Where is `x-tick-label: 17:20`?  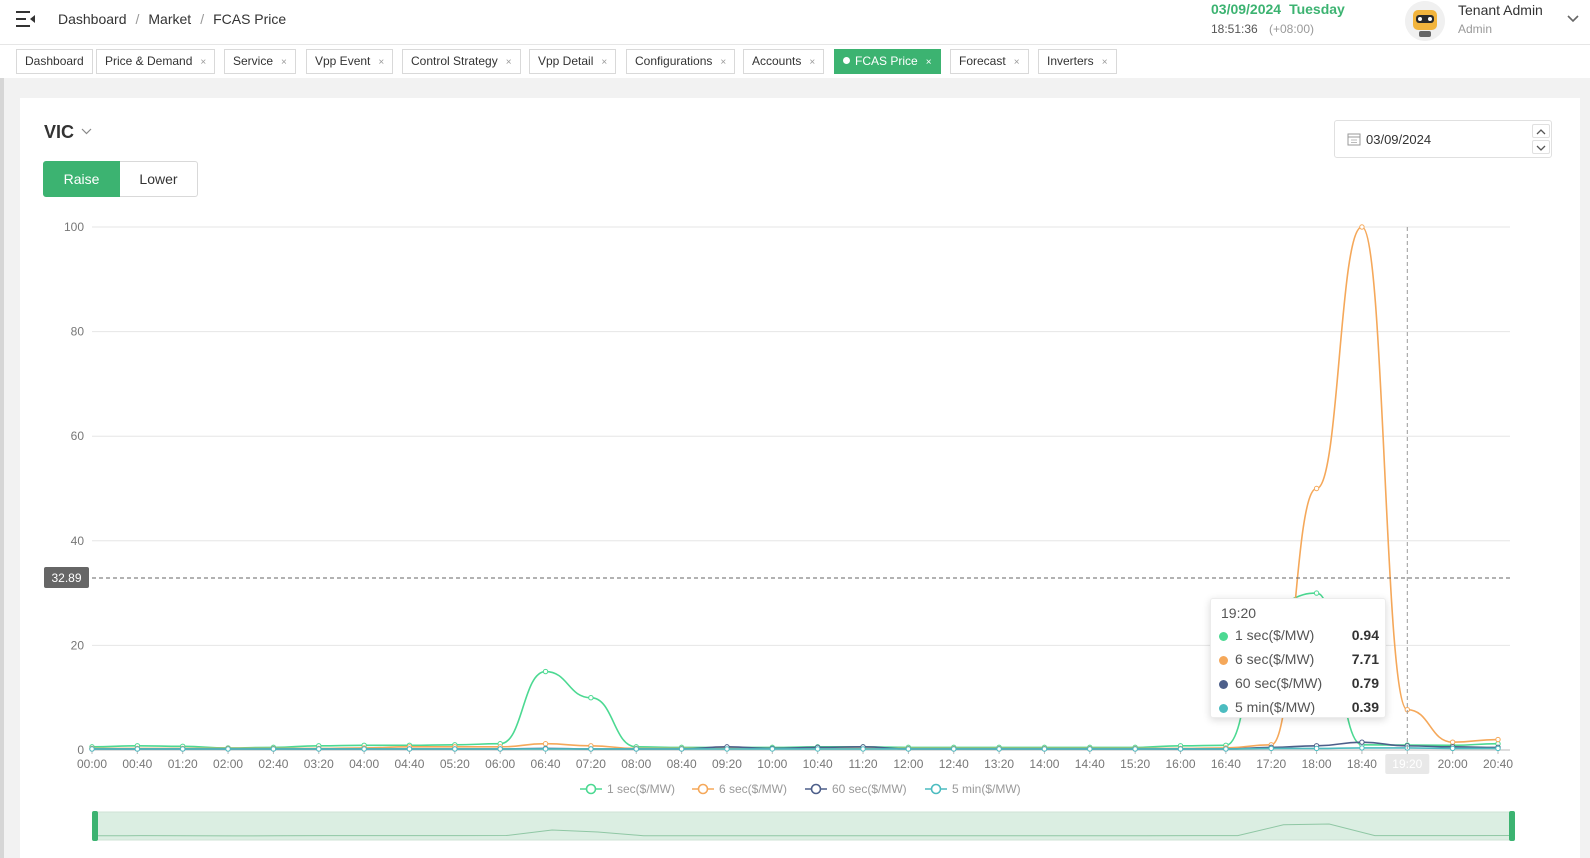
x-tick-label: 17:20 is located at coordinates (1271, 764).